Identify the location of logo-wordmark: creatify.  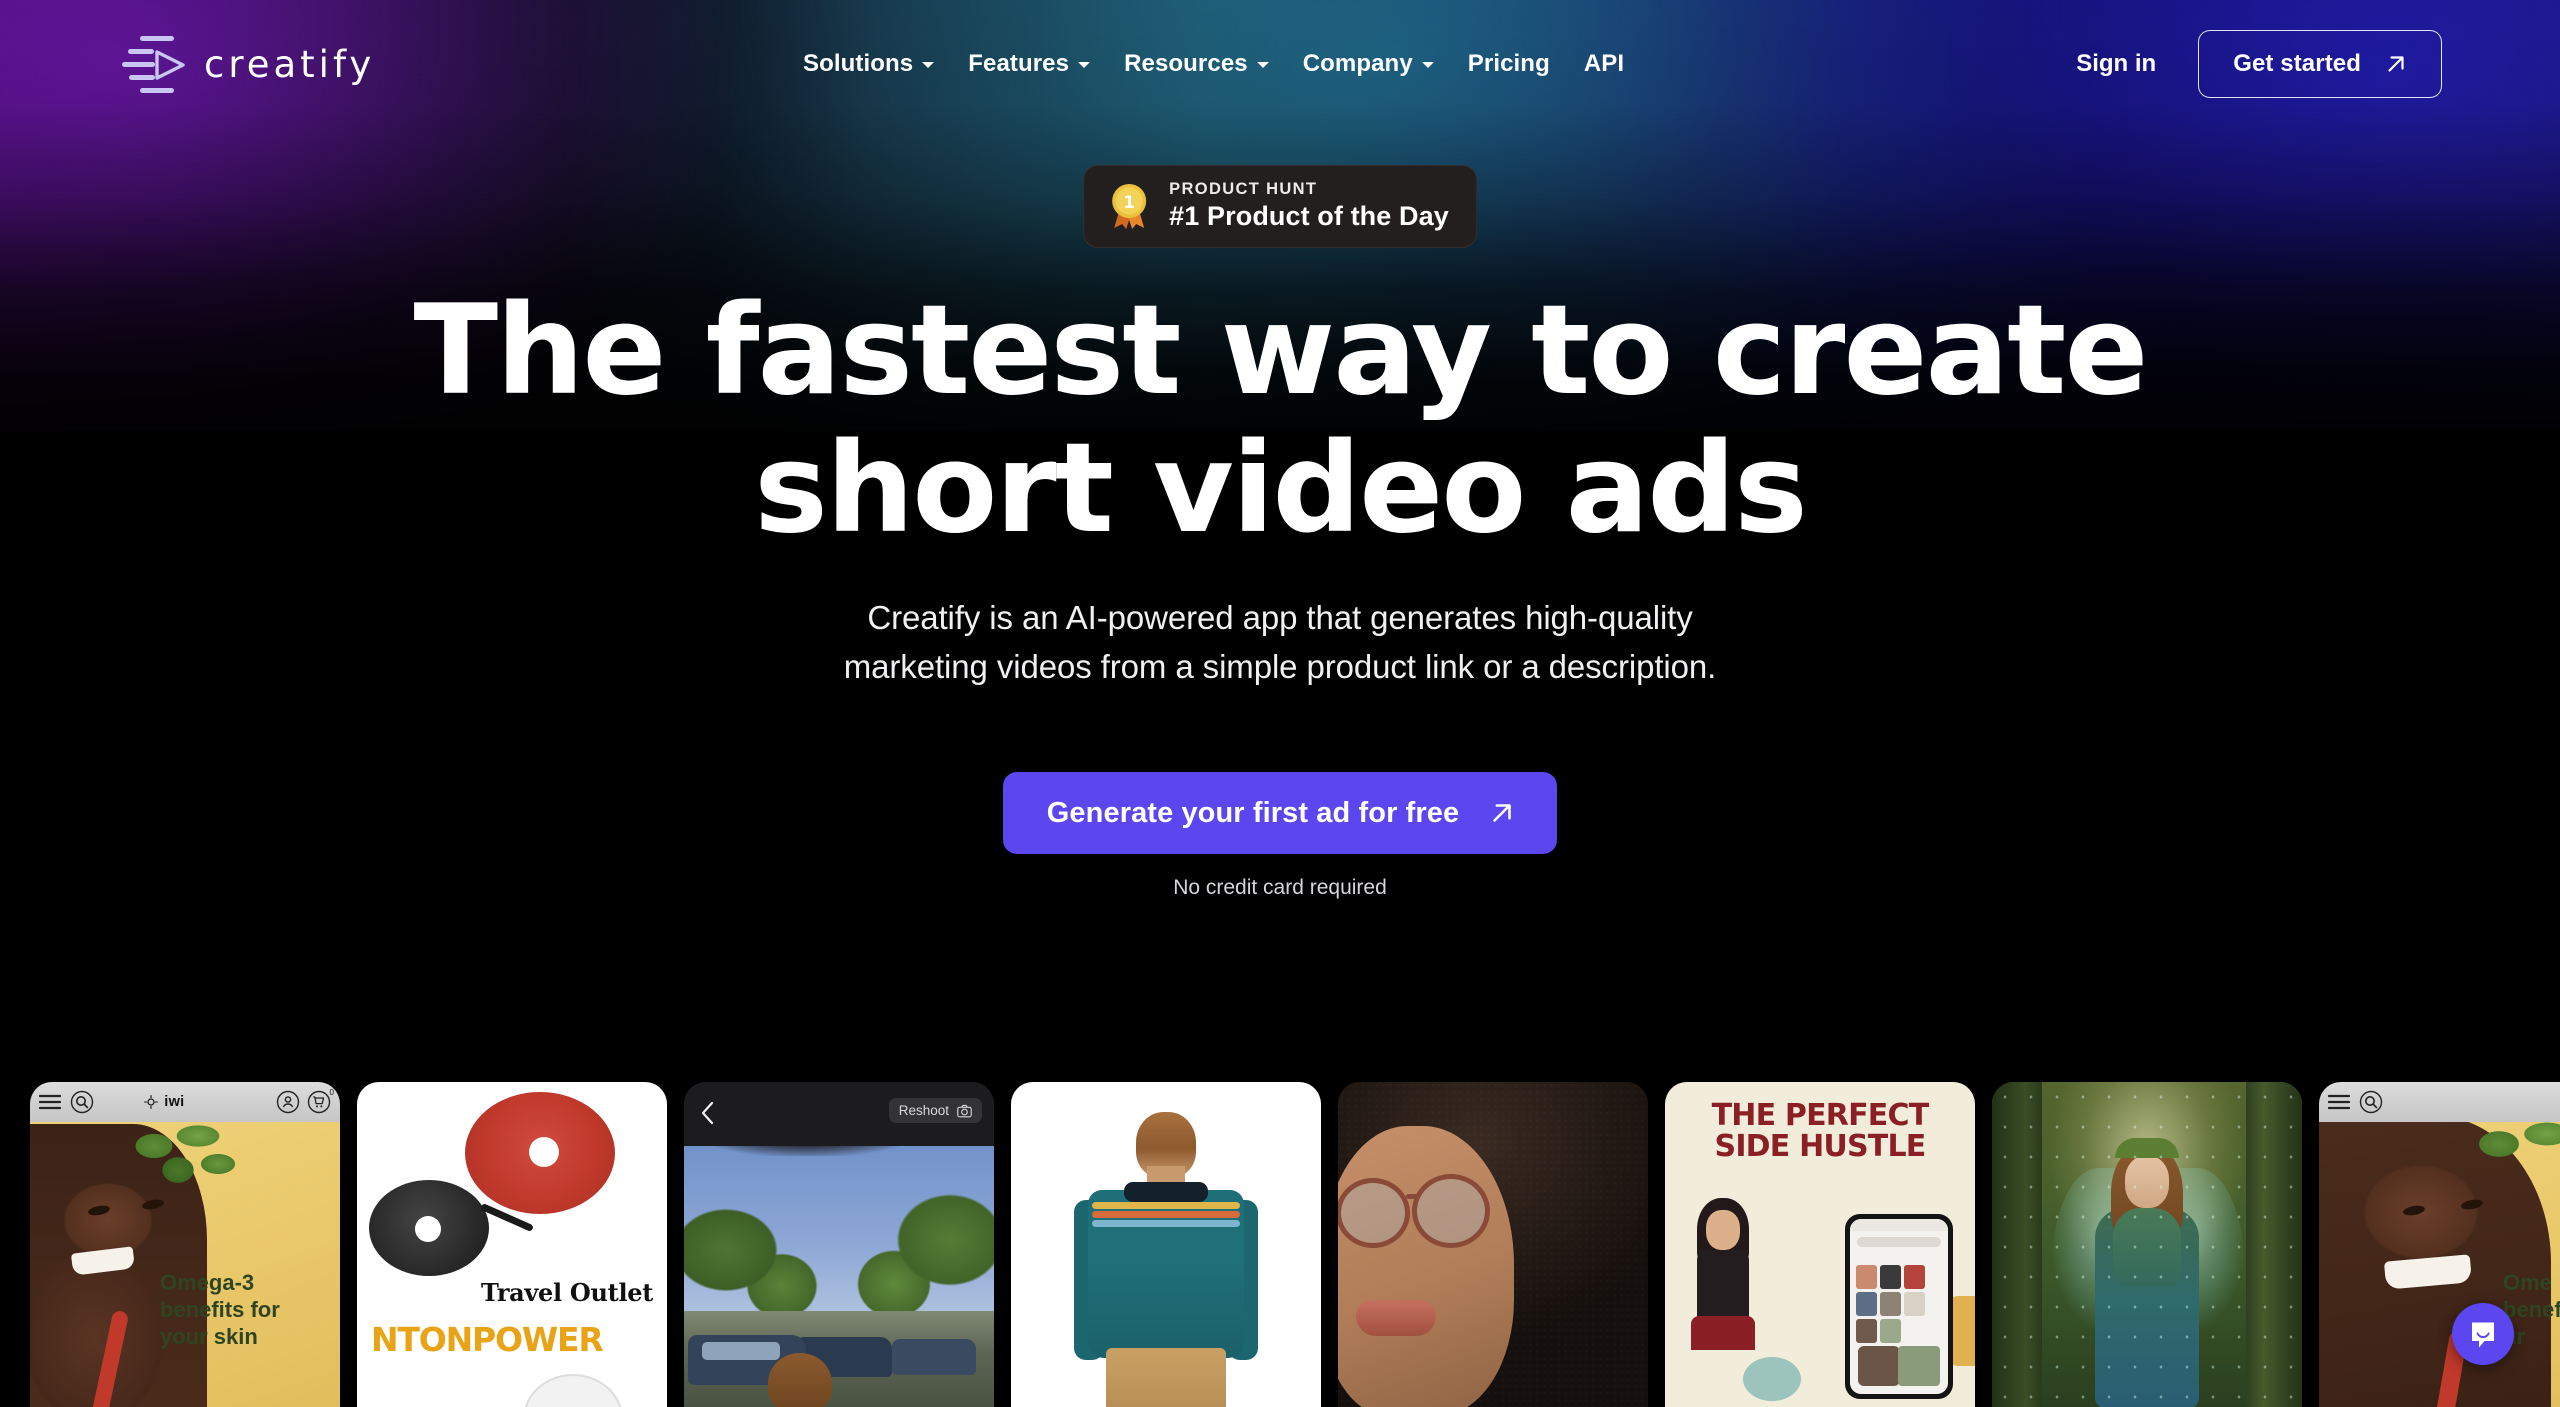
(290, 64).